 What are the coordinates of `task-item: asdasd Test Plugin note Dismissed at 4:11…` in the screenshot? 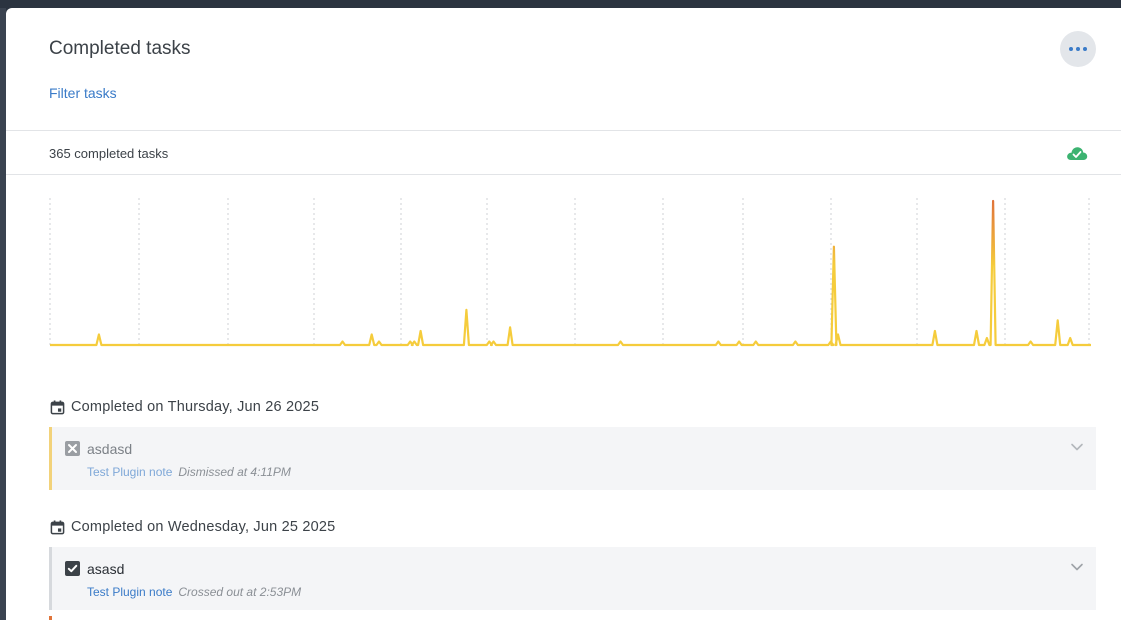 It's located at (572, 458).